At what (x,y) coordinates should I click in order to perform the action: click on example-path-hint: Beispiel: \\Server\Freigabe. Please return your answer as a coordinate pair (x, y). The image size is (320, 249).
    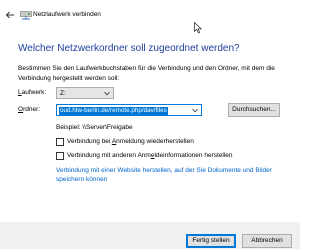
    Looking at the image, I should click on (94, 127).